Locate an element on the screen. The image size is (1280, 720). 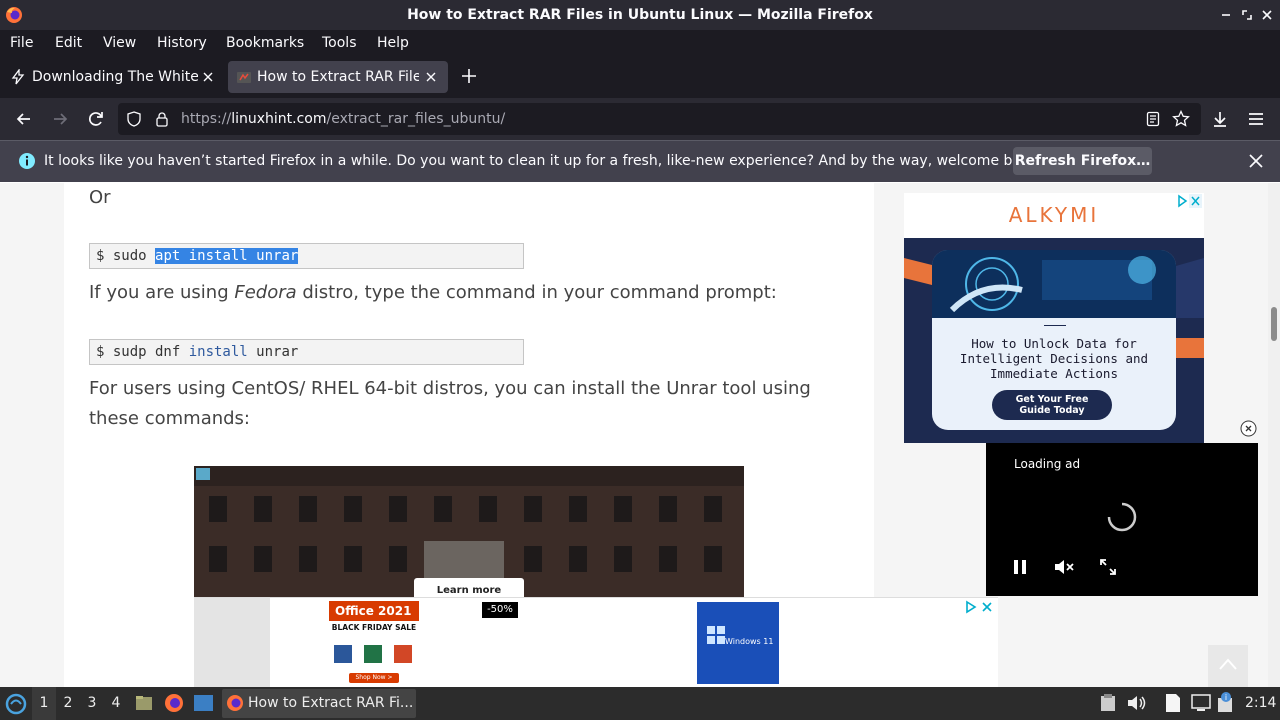
reload-icon is located at coordinates (96, 119).